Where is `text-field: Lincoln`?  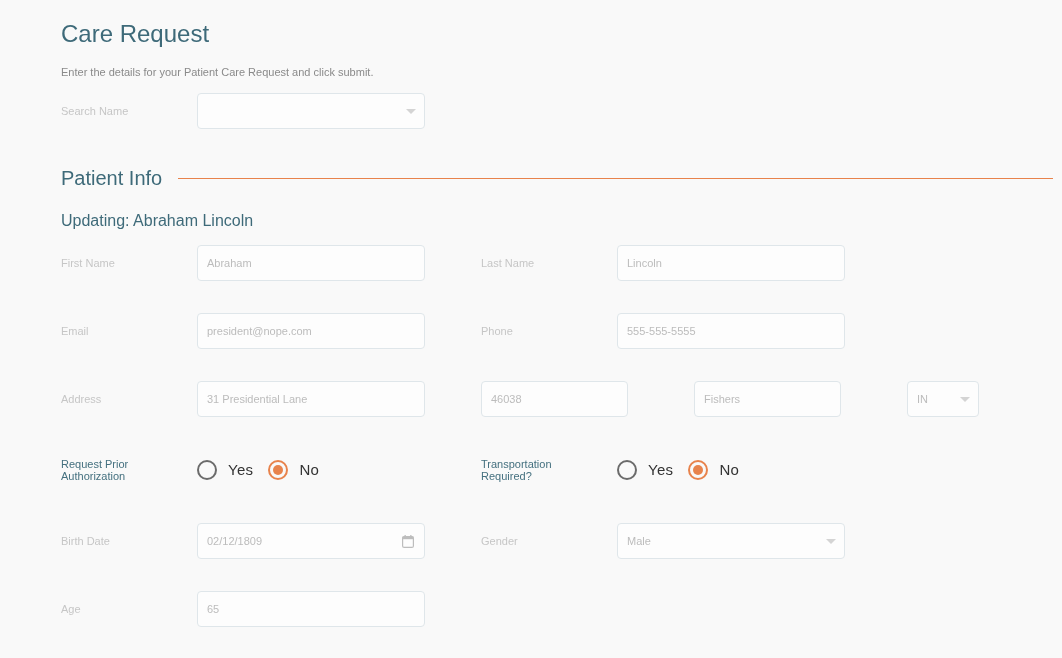 text-field: Lincoln is located at coordinates (731, 263).